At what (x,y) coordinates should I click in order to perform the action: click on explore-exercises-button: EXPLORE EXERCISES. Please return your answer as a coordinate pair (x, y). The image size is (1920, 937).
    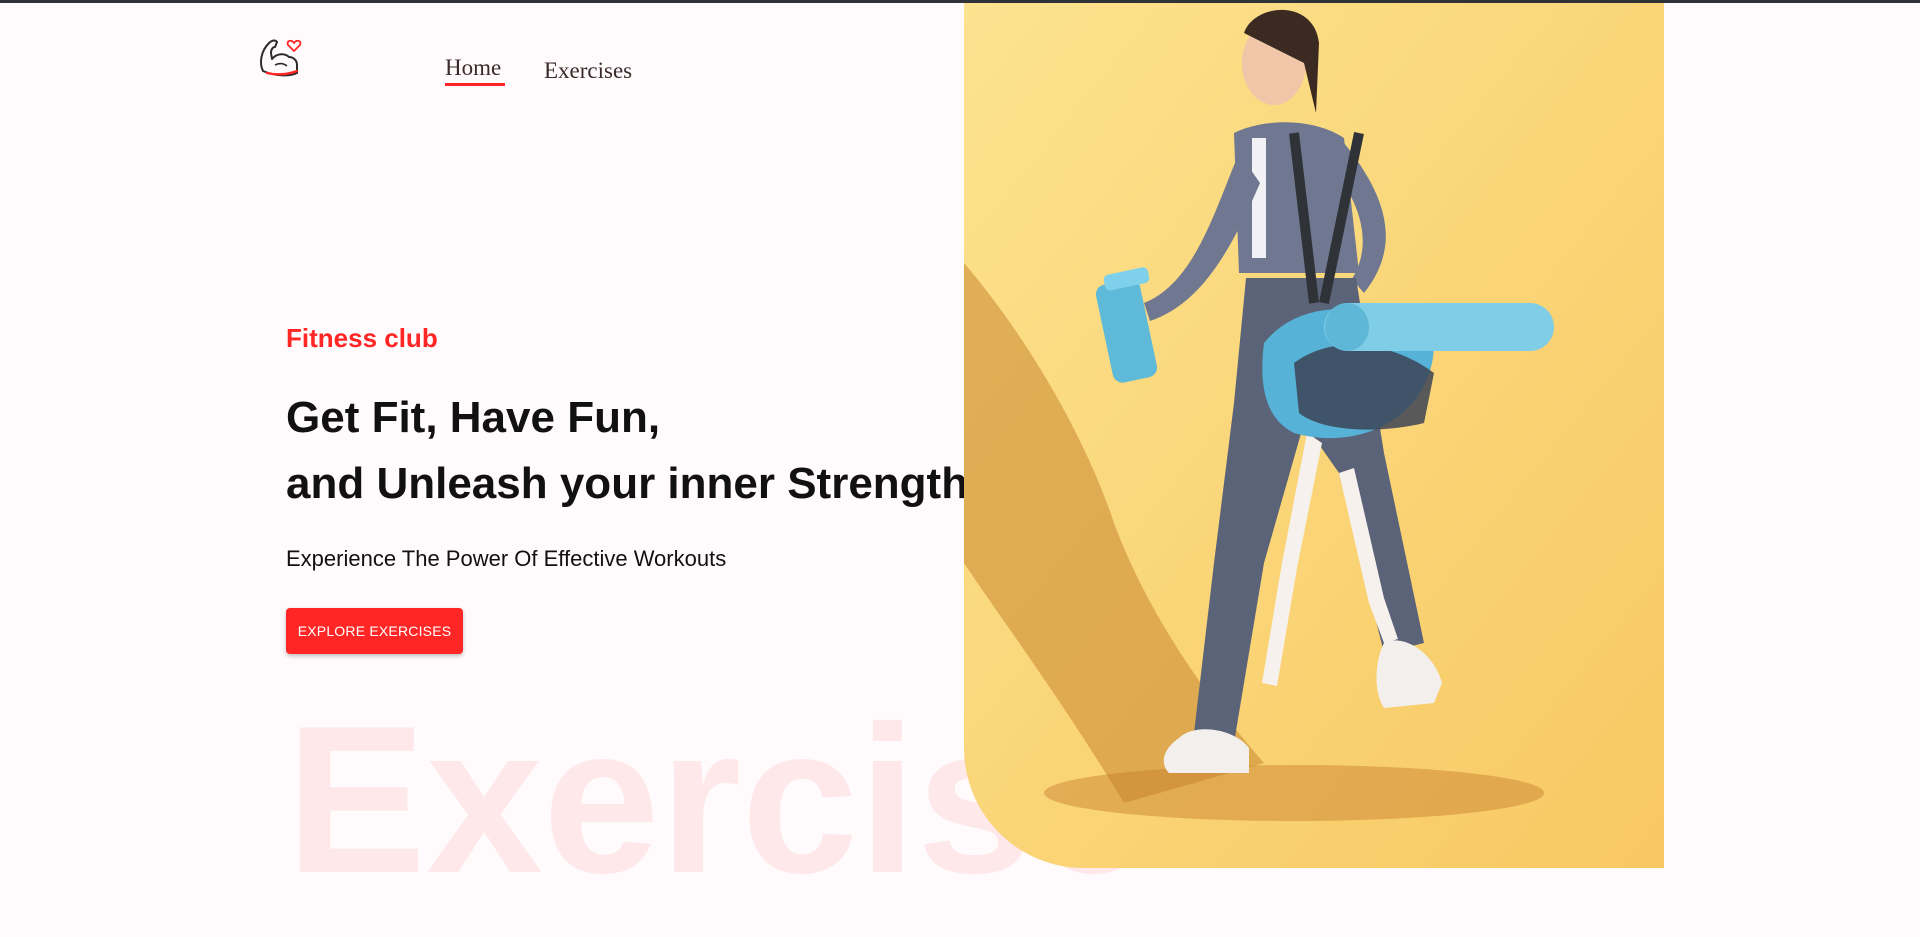
    Looking at the image, I should click on (374, 631).